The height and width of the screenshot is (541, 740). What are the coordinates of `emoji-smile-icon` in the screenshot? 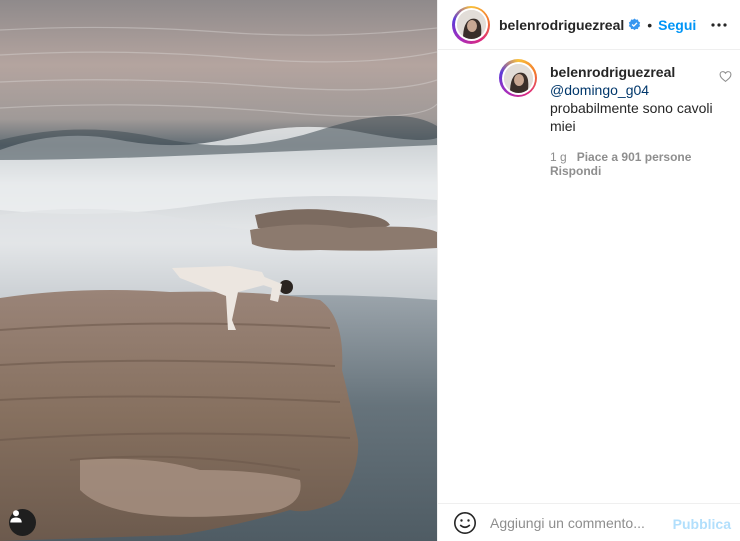 It's located at (465, 523).